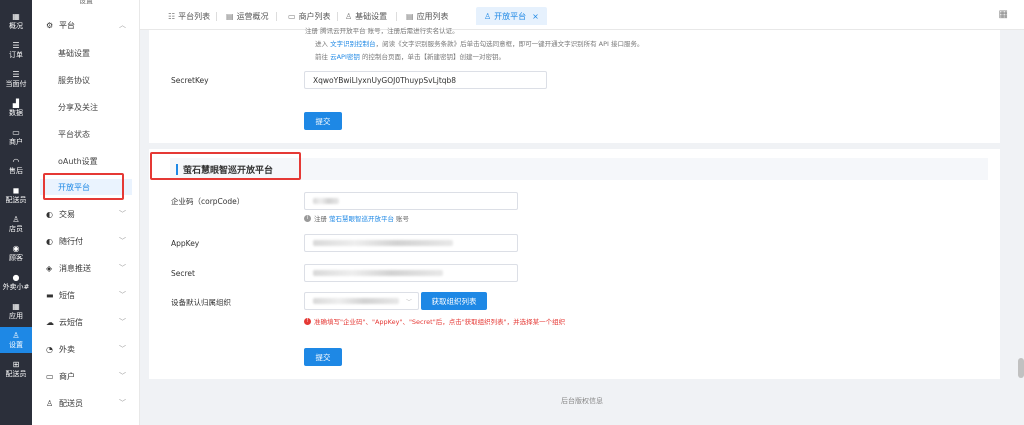  I want to click on org-label: 设备默认归属组织, so click(201, 302).